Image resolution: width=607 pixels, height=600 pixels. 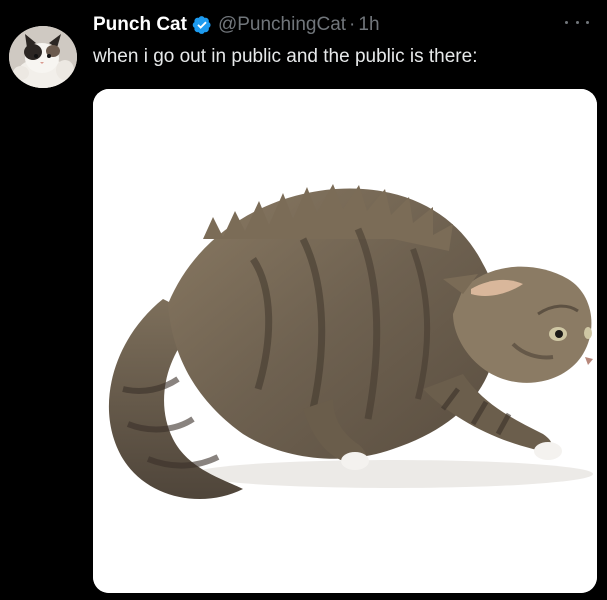 I want to click on more-options-icon, so click(x=577, y=22).